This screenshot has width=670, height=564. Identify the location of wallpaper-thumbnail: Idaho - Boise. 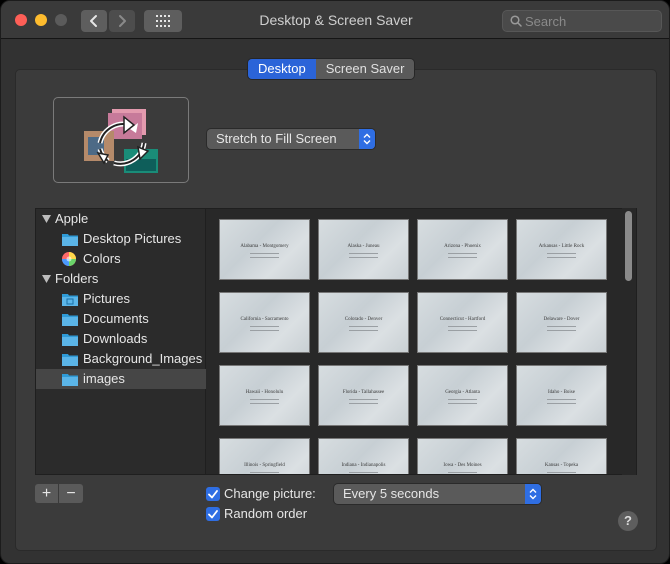
(561, 395).